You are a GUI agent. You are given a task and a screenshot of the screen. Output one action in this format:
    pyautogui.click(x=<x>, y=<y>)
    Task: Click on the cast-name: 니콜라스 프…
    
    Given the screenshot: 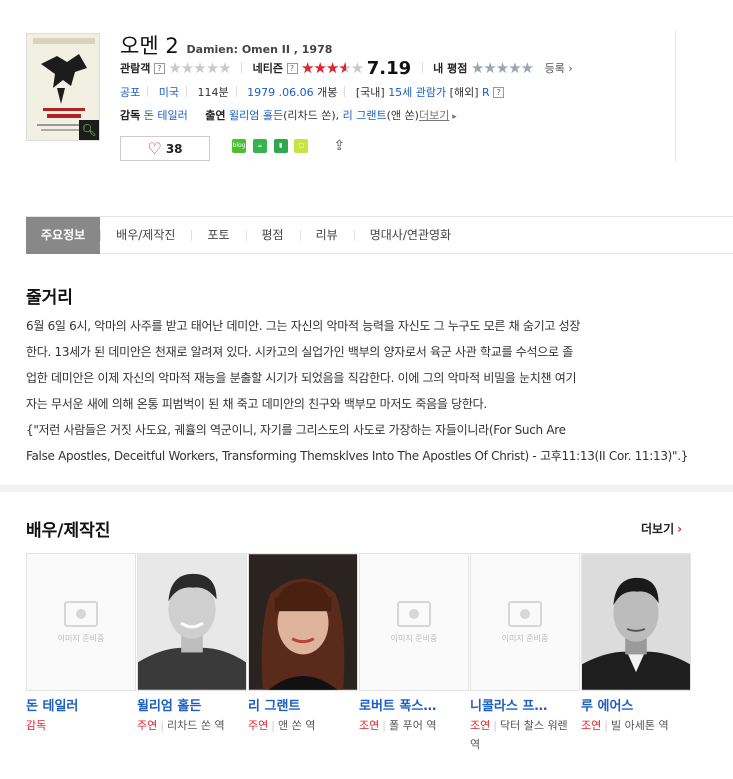 What is the action you would take?
    pyautogui.click(x=522, y=704)
    